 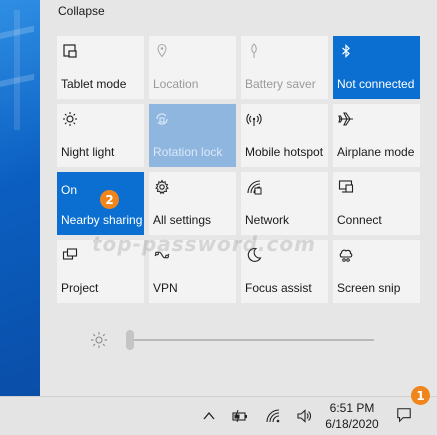 I want to click on brightness-icon, so click(x=99, y=340).